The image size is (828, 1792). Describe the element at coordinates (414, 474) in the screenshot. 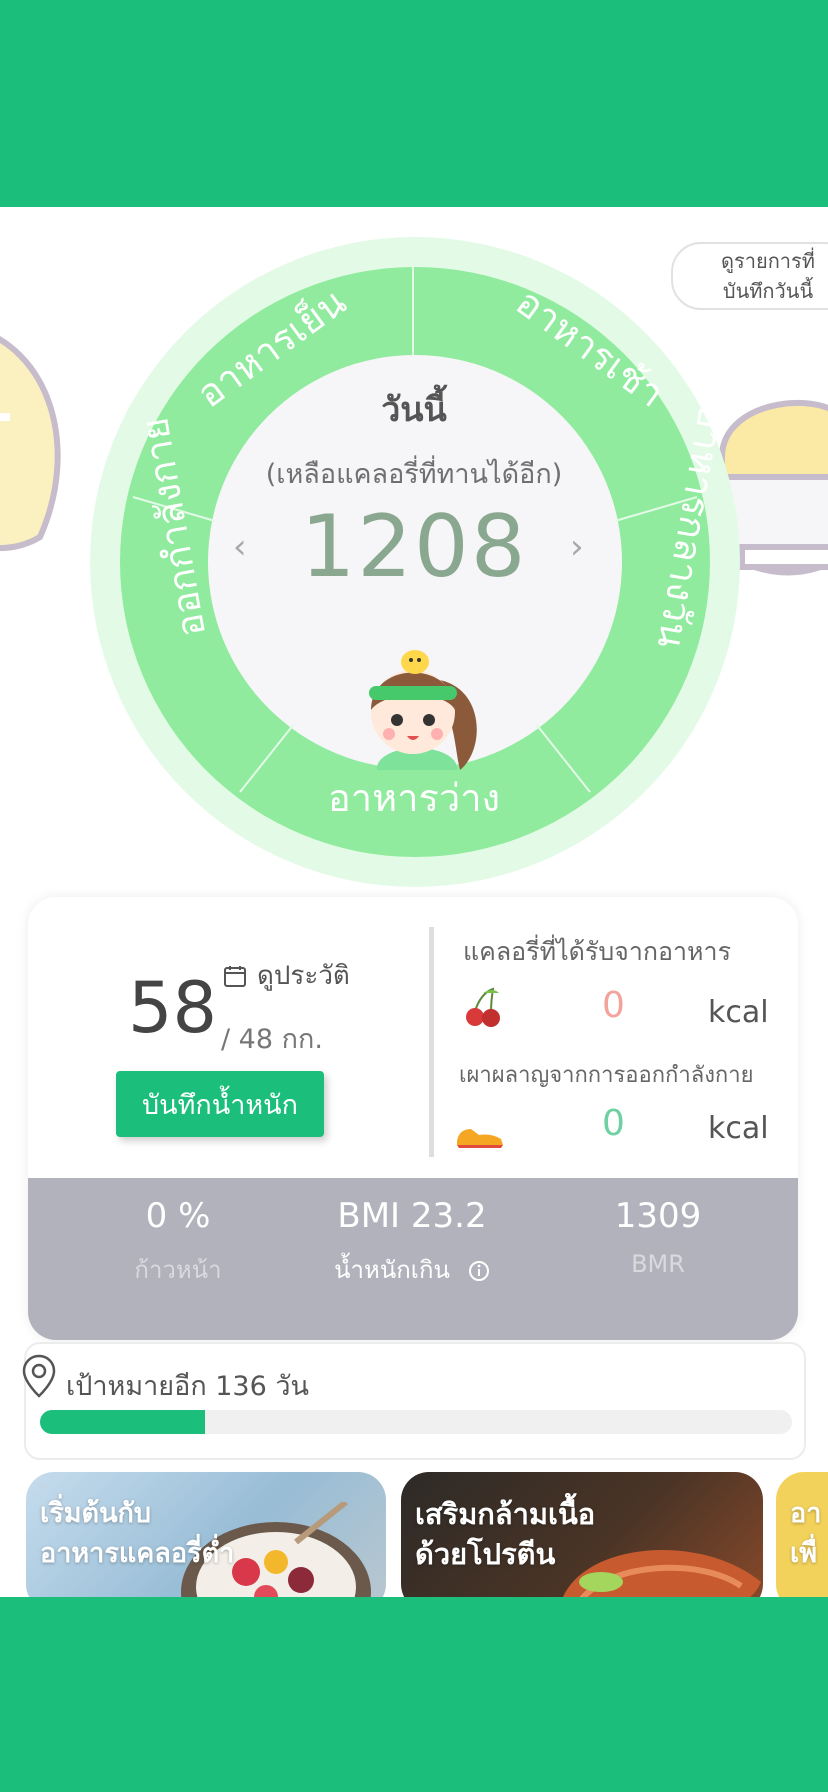

I see `remaining-note: (เหลือแคลอรี่ที่ทานได้อีก)` at that location.